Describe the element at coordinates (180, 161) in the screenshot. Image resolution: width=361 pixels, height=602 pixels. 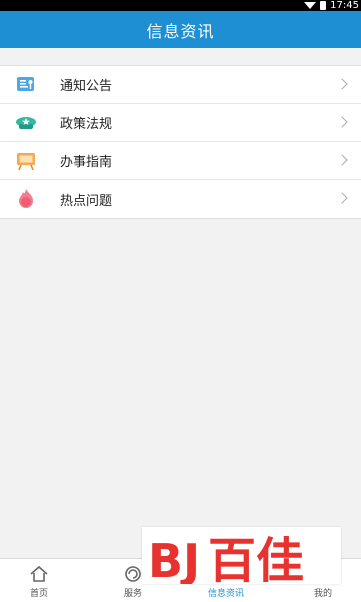
I see `menu-item-guide: 办事指南` at that location.